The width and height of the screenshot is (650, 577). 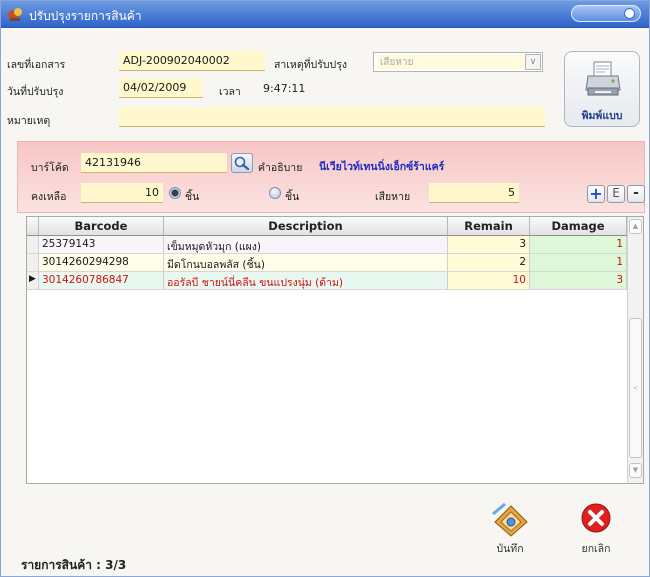 What do you see at coordinates (578, 281) in the screenshot?
I see `damage-cell: 3` at bounding box center [578, 281].